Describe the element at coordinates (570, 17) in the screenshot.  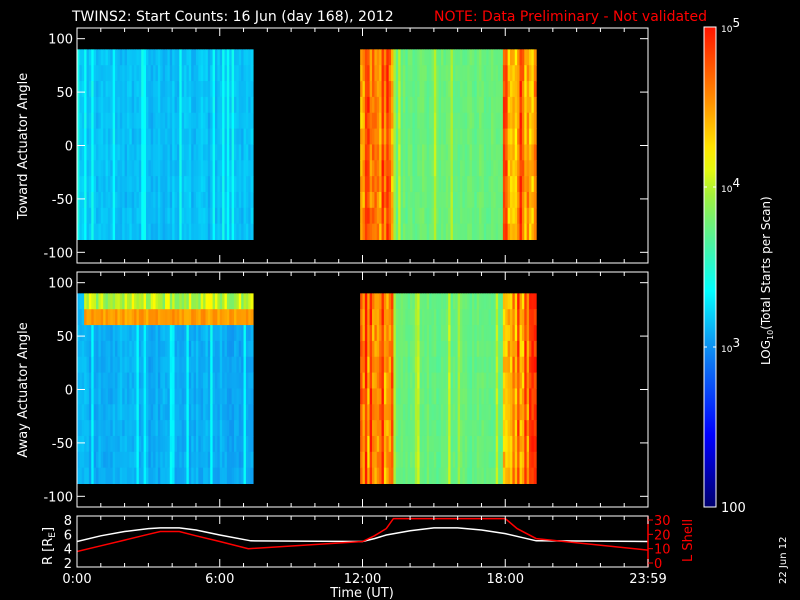
I see `data-note: NOTE: Data Preliminary - Not validated` at that location.